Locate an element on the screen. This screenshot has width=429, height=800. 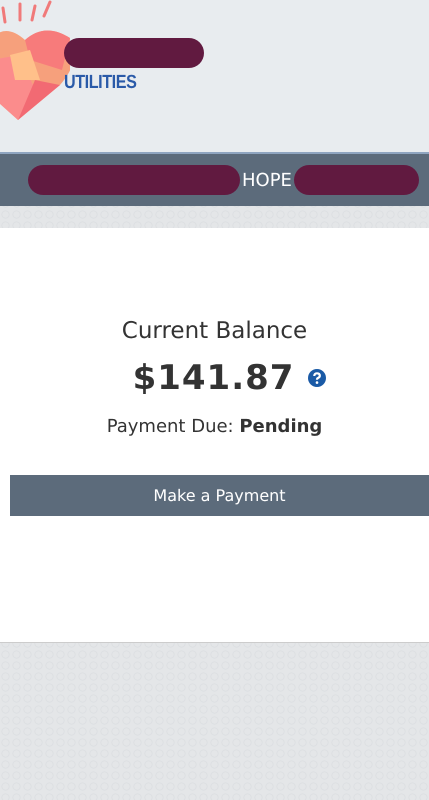
logo-text: UTILITIES is located at coordinates (101, 83).